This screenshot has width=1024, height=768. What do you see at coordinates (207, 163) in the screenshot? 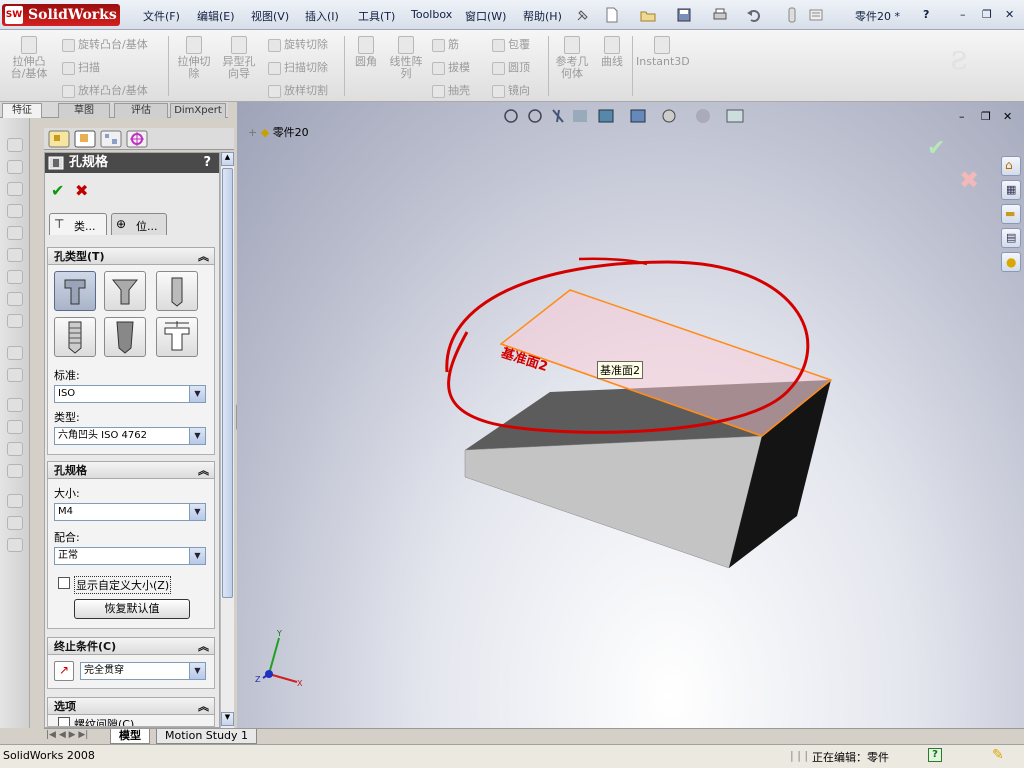
I see `pm-help-icon: ?` at bounding box center [207, 163].